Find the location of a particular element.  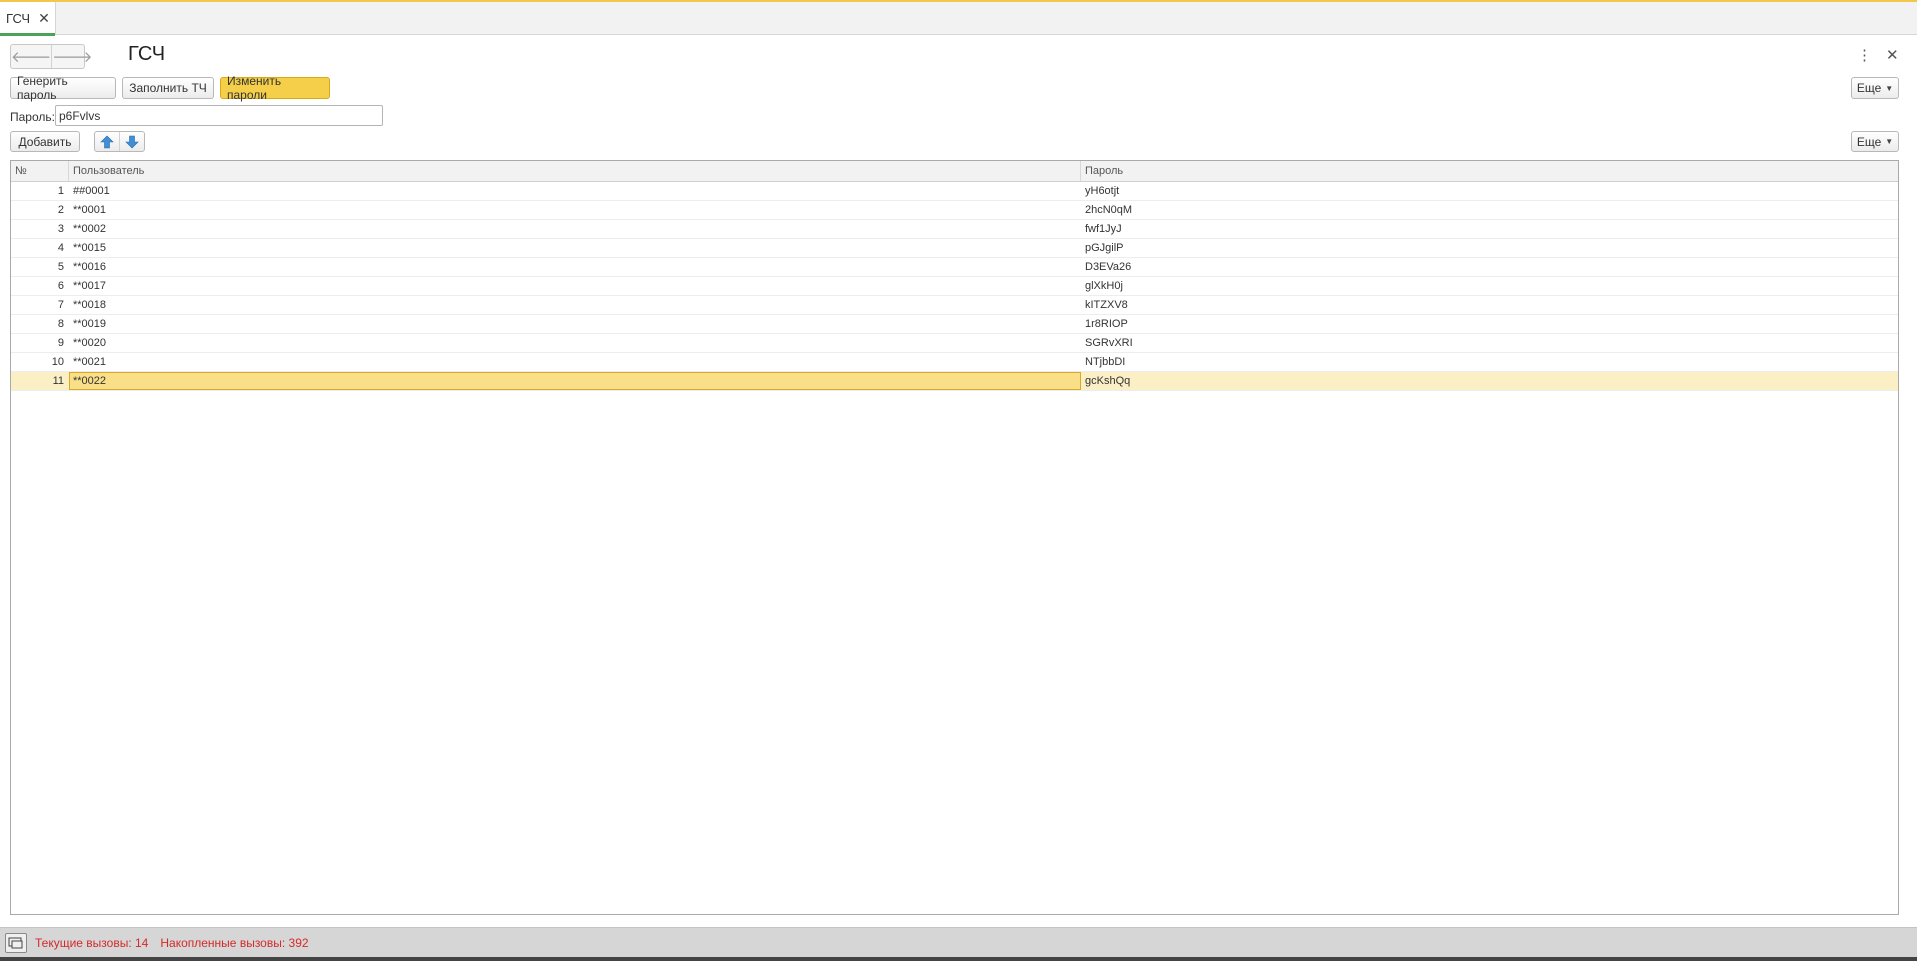

cell-number: 5 is located at coordinates (40, 267).